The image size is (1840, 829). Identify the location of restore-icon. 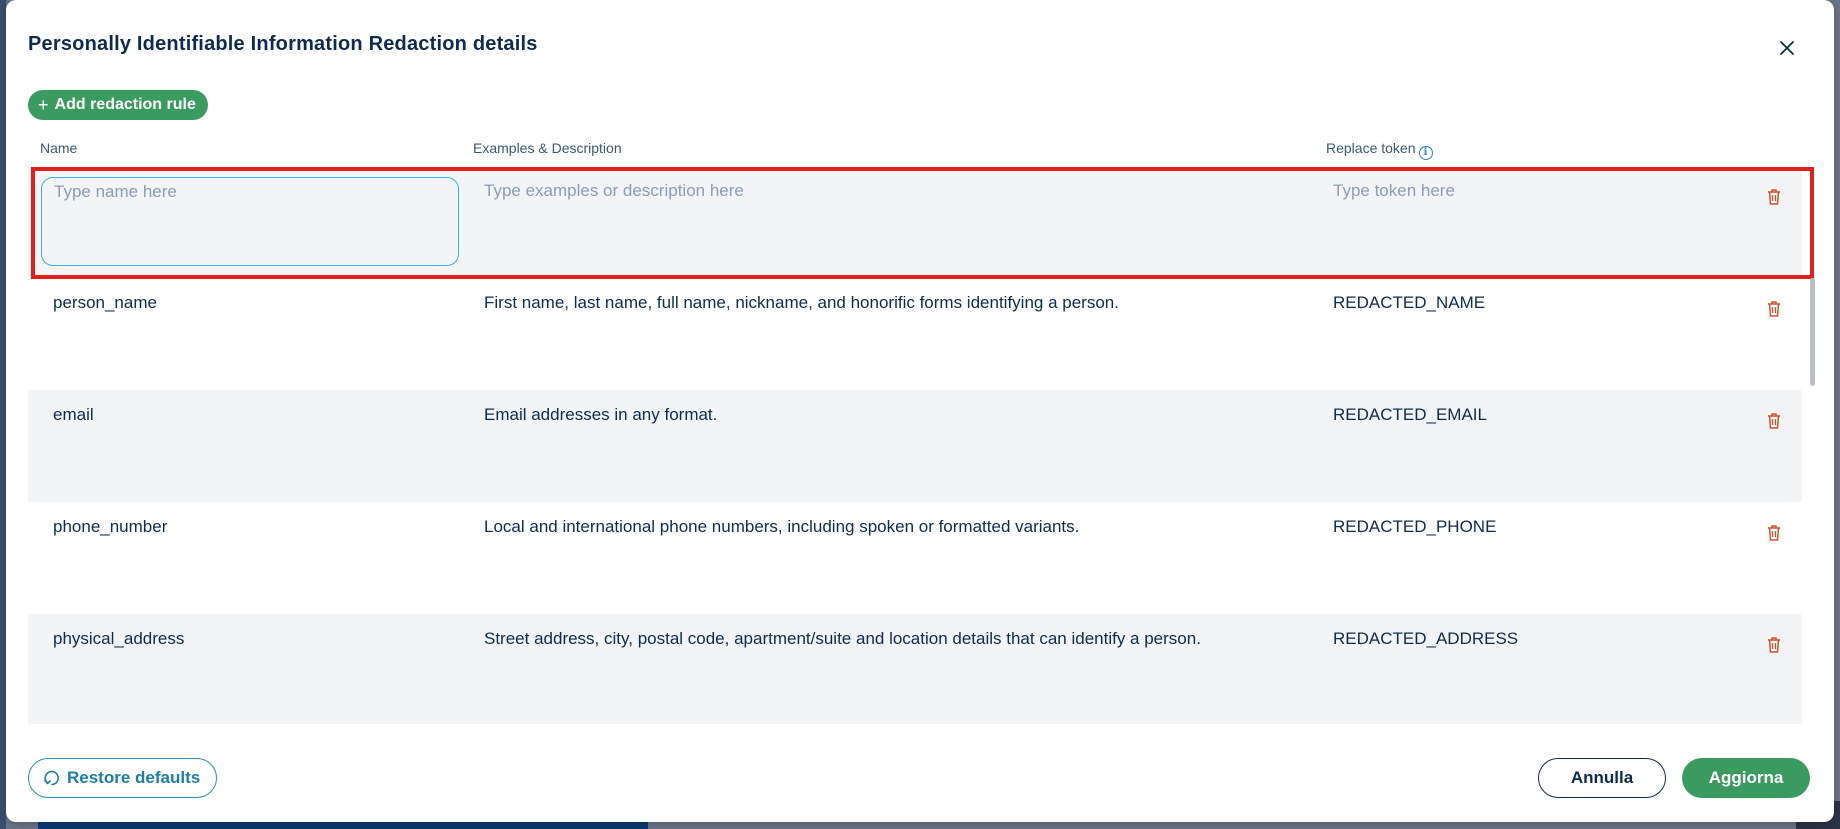
(51, 778).